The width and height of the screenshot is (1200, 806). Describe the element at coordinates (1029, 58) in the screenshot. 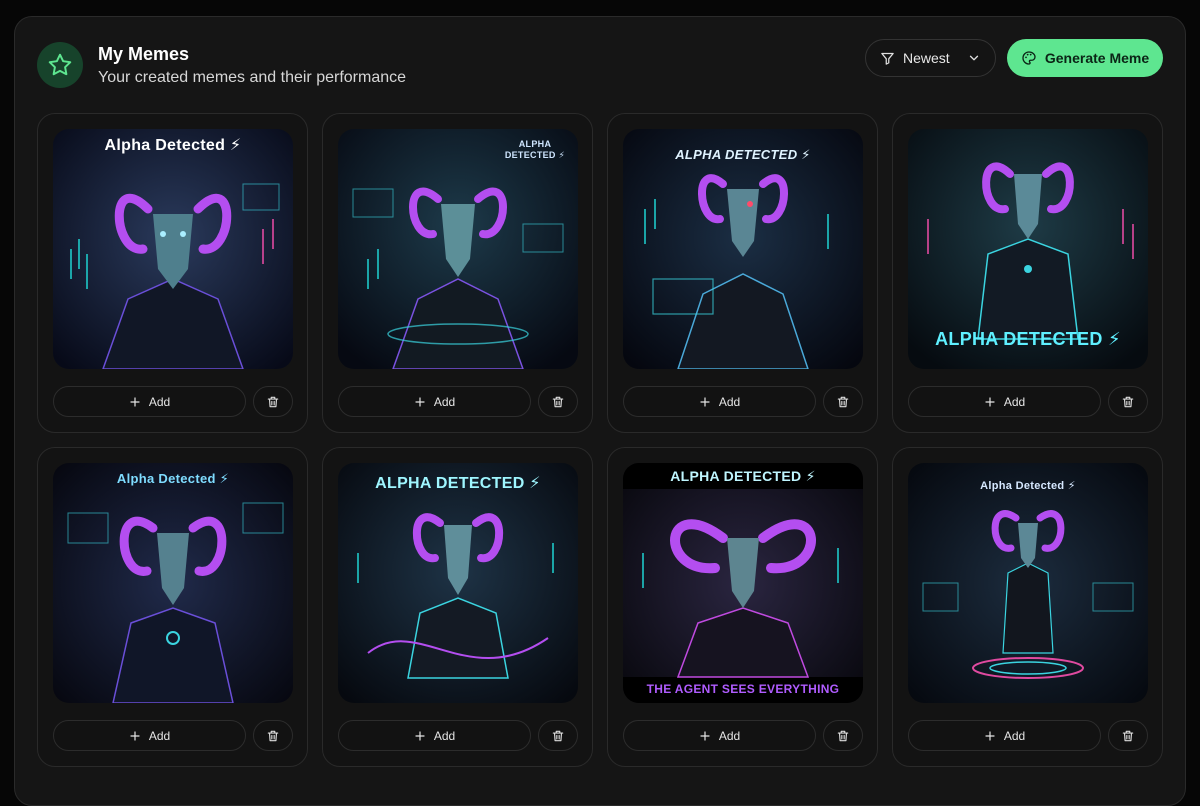

I see `palette-icon` at that location.